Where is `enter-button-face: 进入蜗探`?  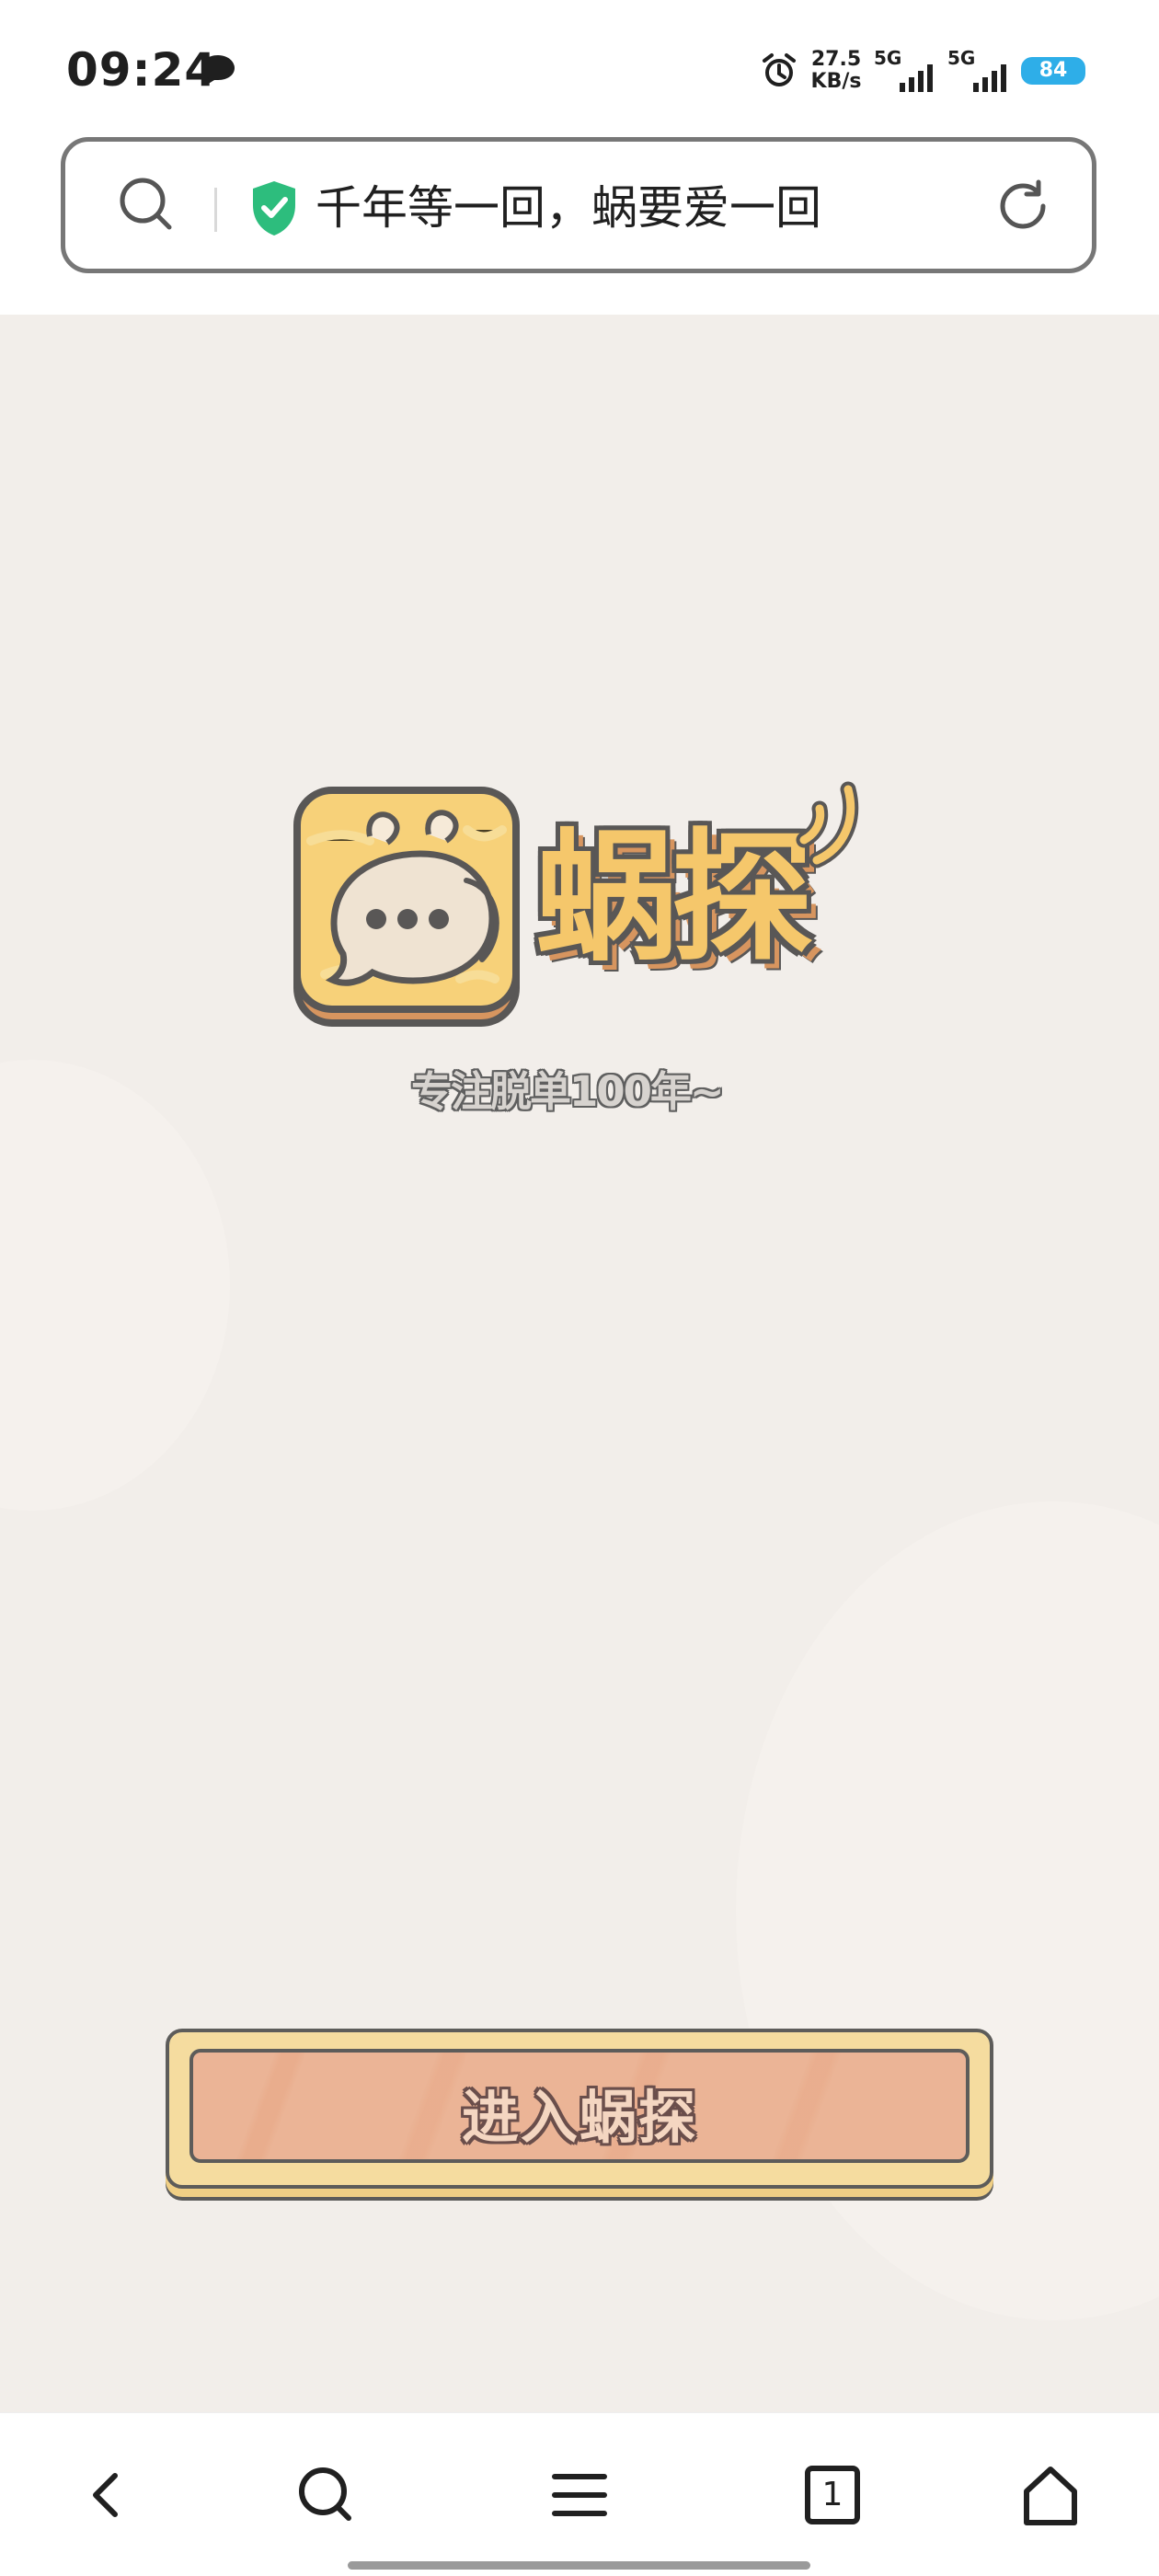 enter-button-face: 进入蜗探 is located at coordinates (579, 2106).